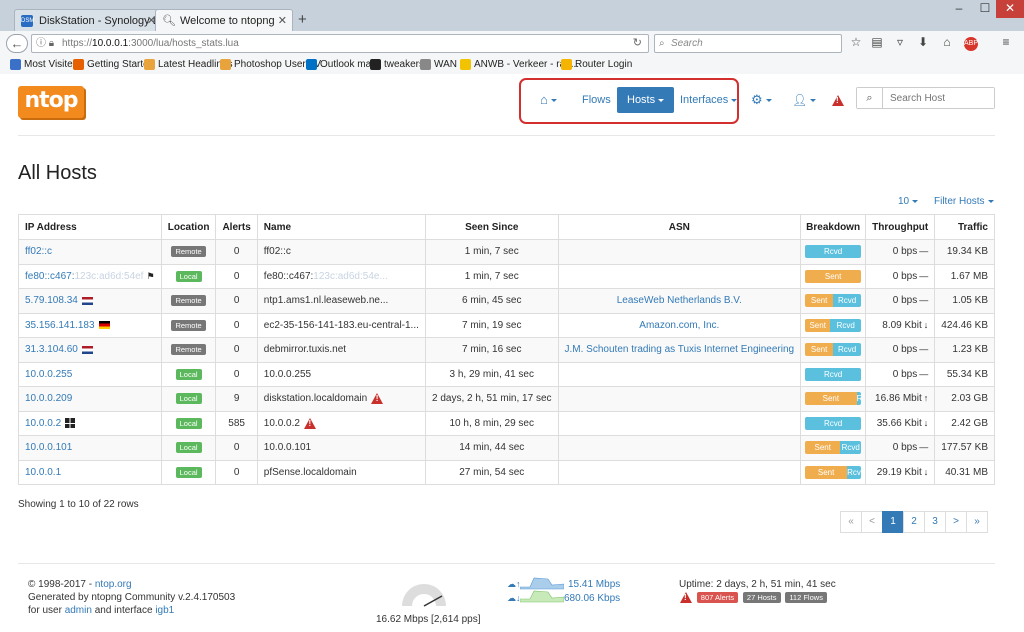 This screenshot has height=632, width=1024. Describe the element at coordinates (900, 399) in the screenshot. I see `throughput-cell: 16.86 Mbit ↑` at that location.